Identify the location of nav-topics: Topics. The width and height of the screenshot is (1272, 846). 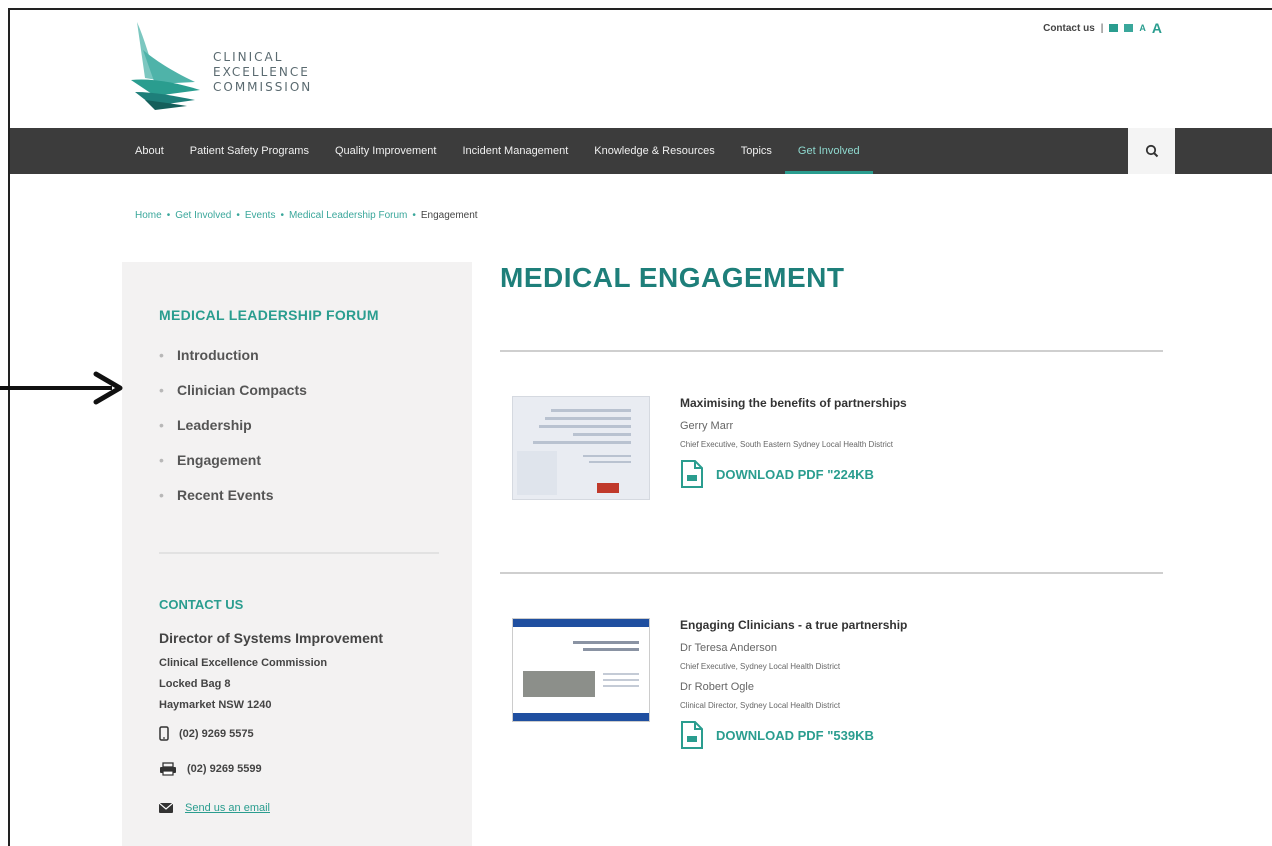
(756, 151).